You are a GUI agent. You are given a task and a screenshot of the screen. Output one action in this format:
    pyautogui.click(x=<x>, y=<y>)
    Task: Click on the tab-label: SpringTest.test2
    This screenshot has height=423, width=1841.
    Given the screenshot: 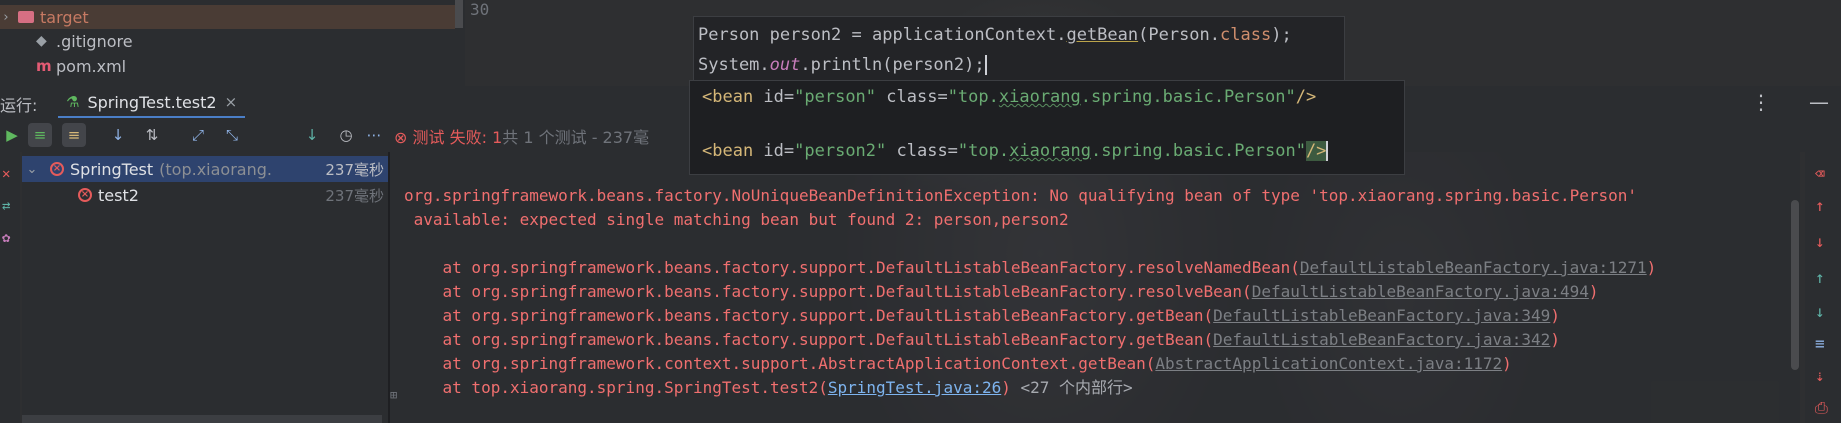 What is the action you would take?
    pyautogui.click(x=152, y=102)
    